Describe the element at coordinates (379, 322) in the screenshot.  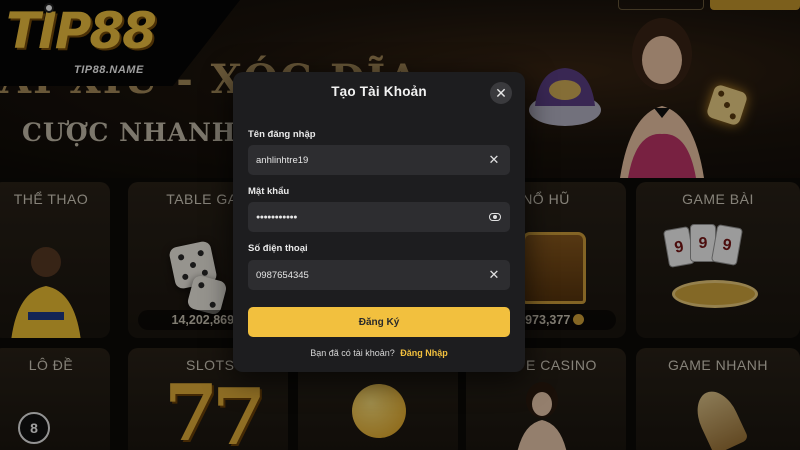
I see `register-button: Đăng Ký` at that location.